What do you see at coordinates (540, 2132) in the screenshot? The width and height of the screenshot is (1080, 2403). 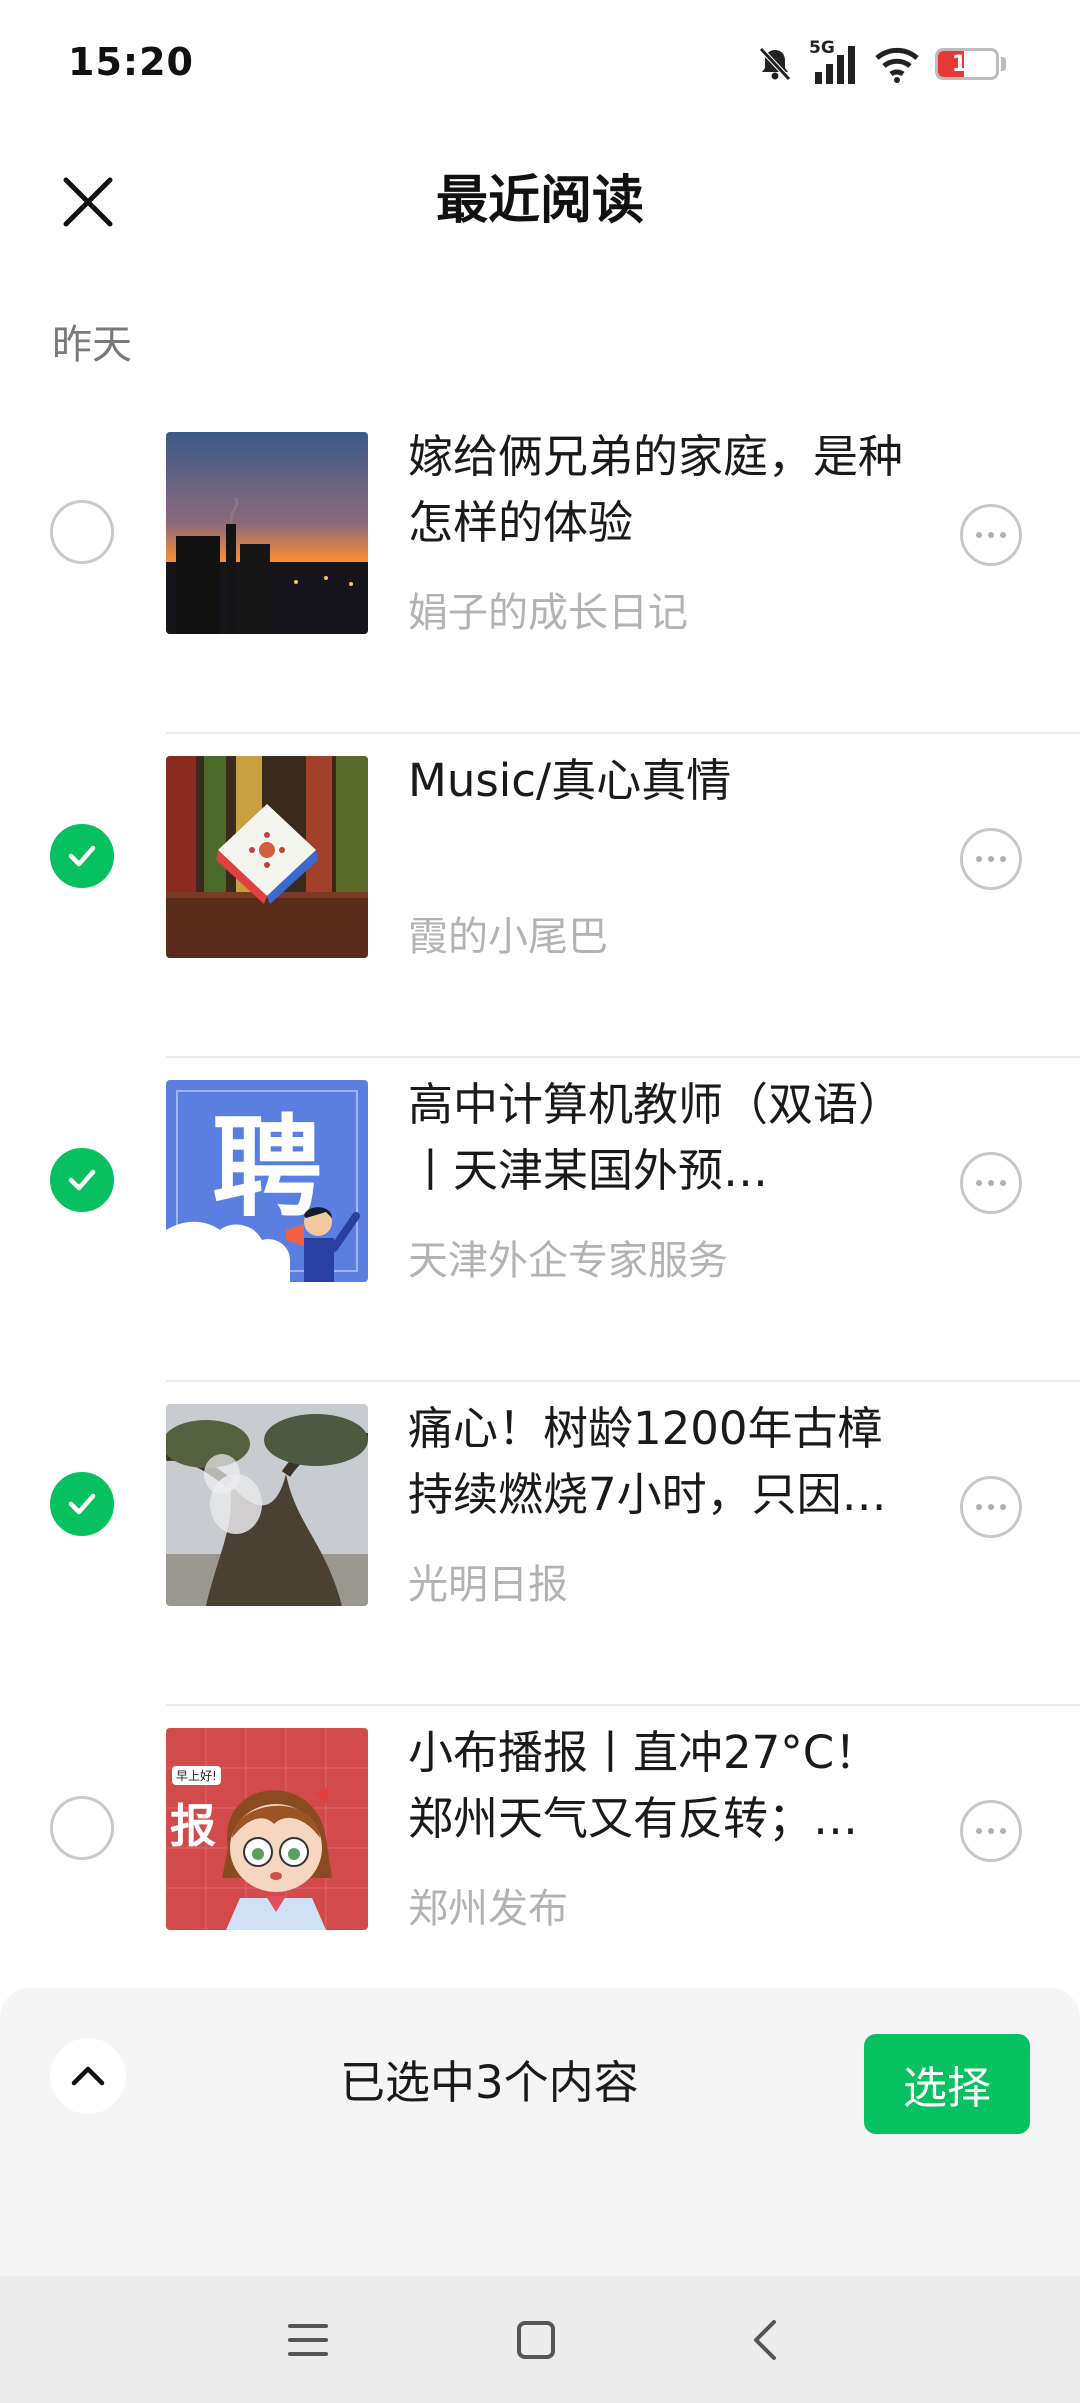 I see `selection-bar: 已选中3个内容 选择` at bounding box center [540, 2132].